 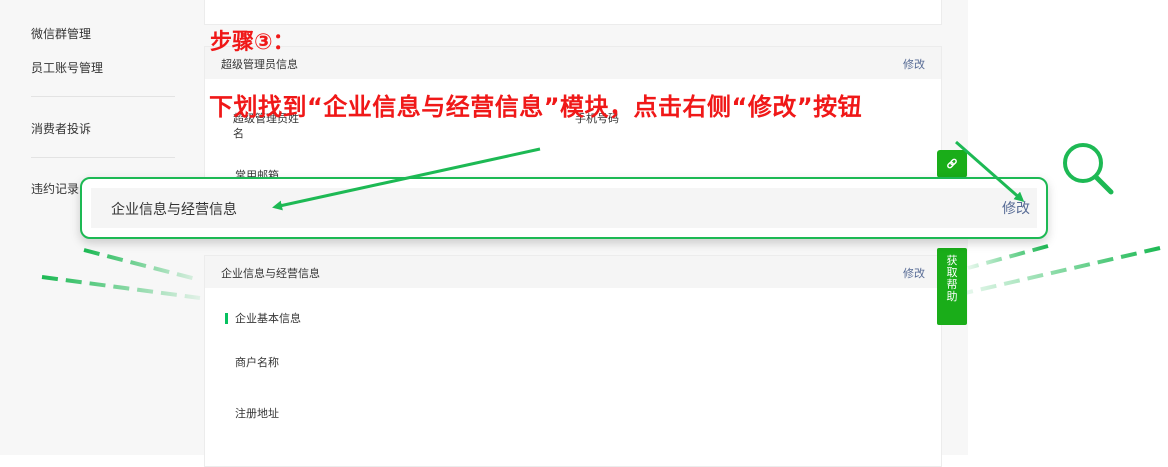 I want to click on annotation-arrows, so click(x=693, y=175).